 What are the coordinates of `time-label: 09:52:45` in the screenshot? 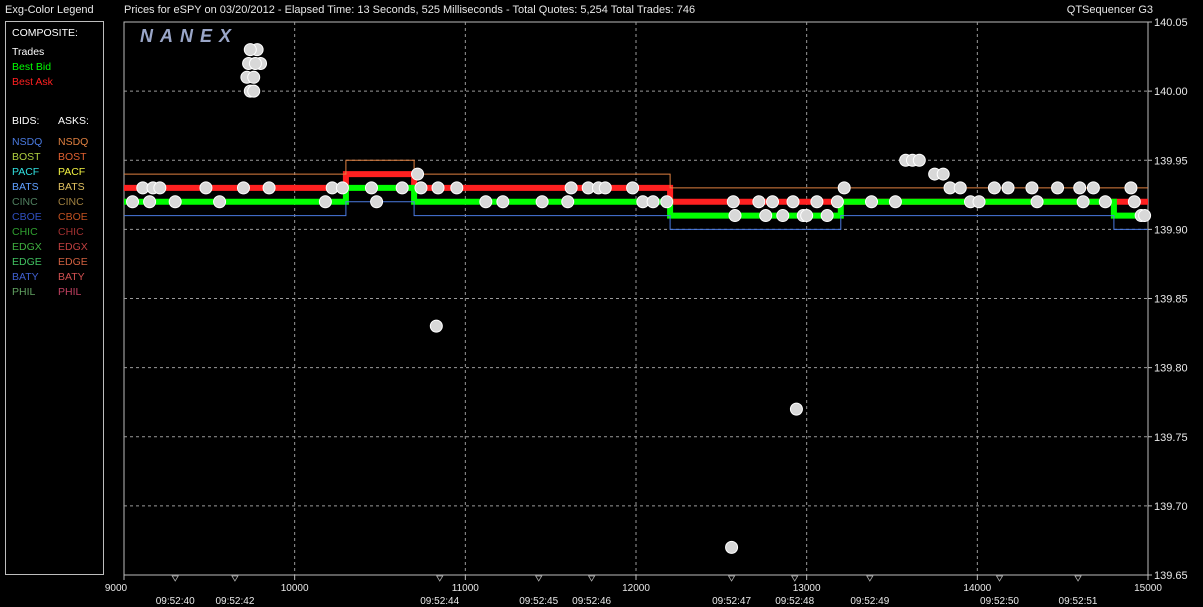 It's located at (538, 601).